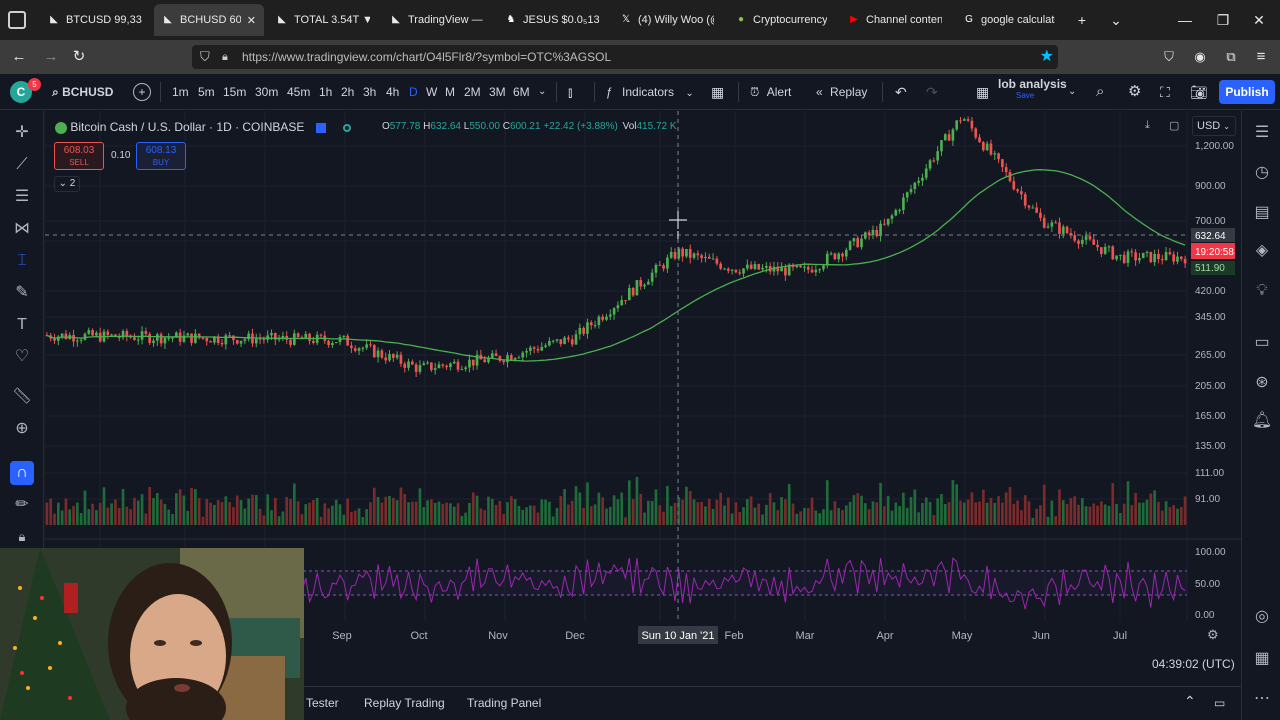 Image resolution: width=1280 pixels, height=720 pixels. What do you see at coordinates (497, 92) in the screenshot?
I see `interval-3m: 3M` at bounding box center [497, 92].